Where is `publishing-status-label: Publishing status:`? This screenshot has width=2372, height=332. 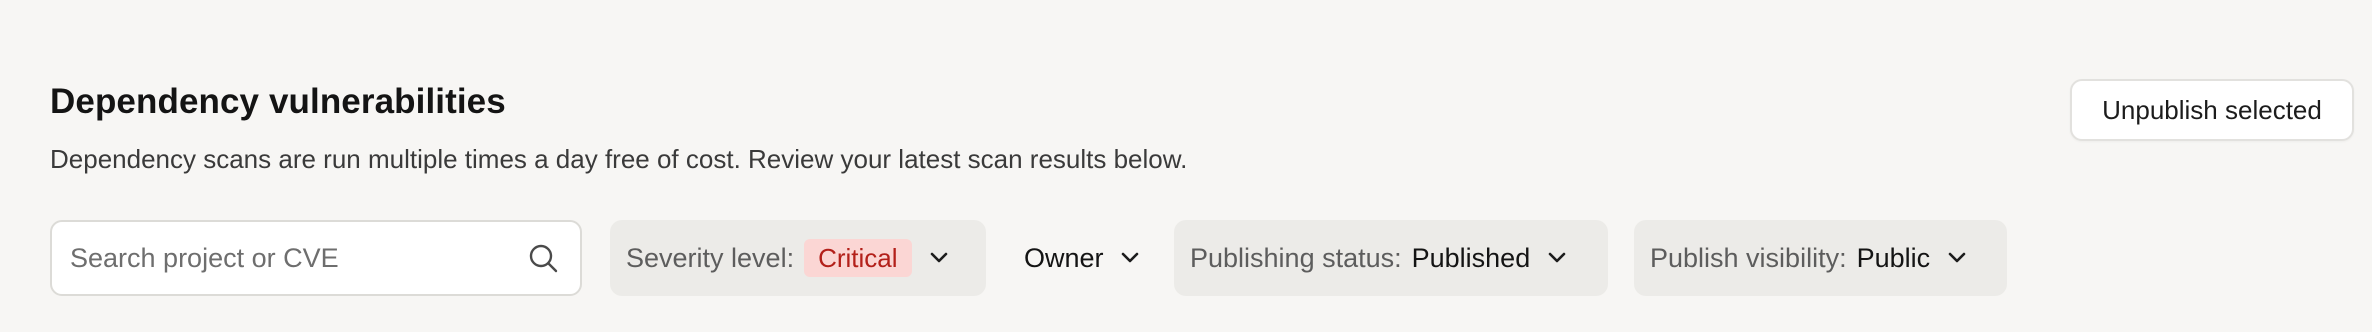 publishing-status-label: Publishing status: is located at coordinates (1296, 257).